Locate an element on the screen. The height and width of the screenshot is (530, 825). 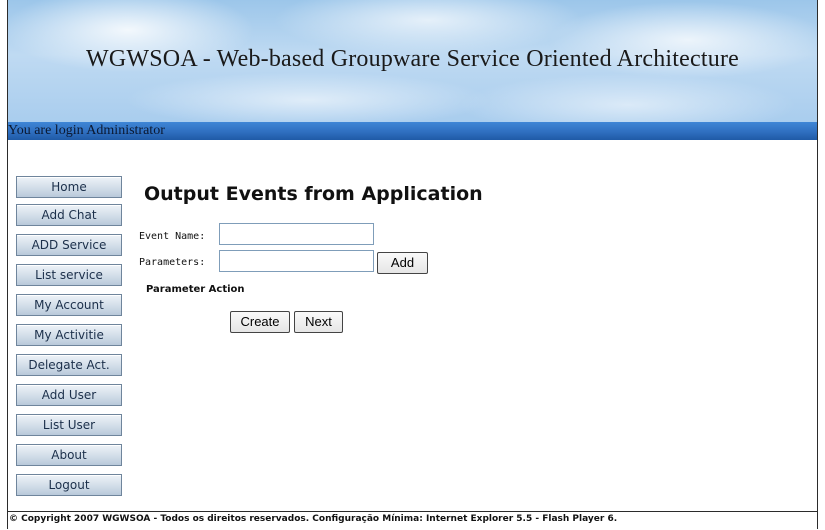
nav-button-add-user: Add User is located at coordinates (69, 395).